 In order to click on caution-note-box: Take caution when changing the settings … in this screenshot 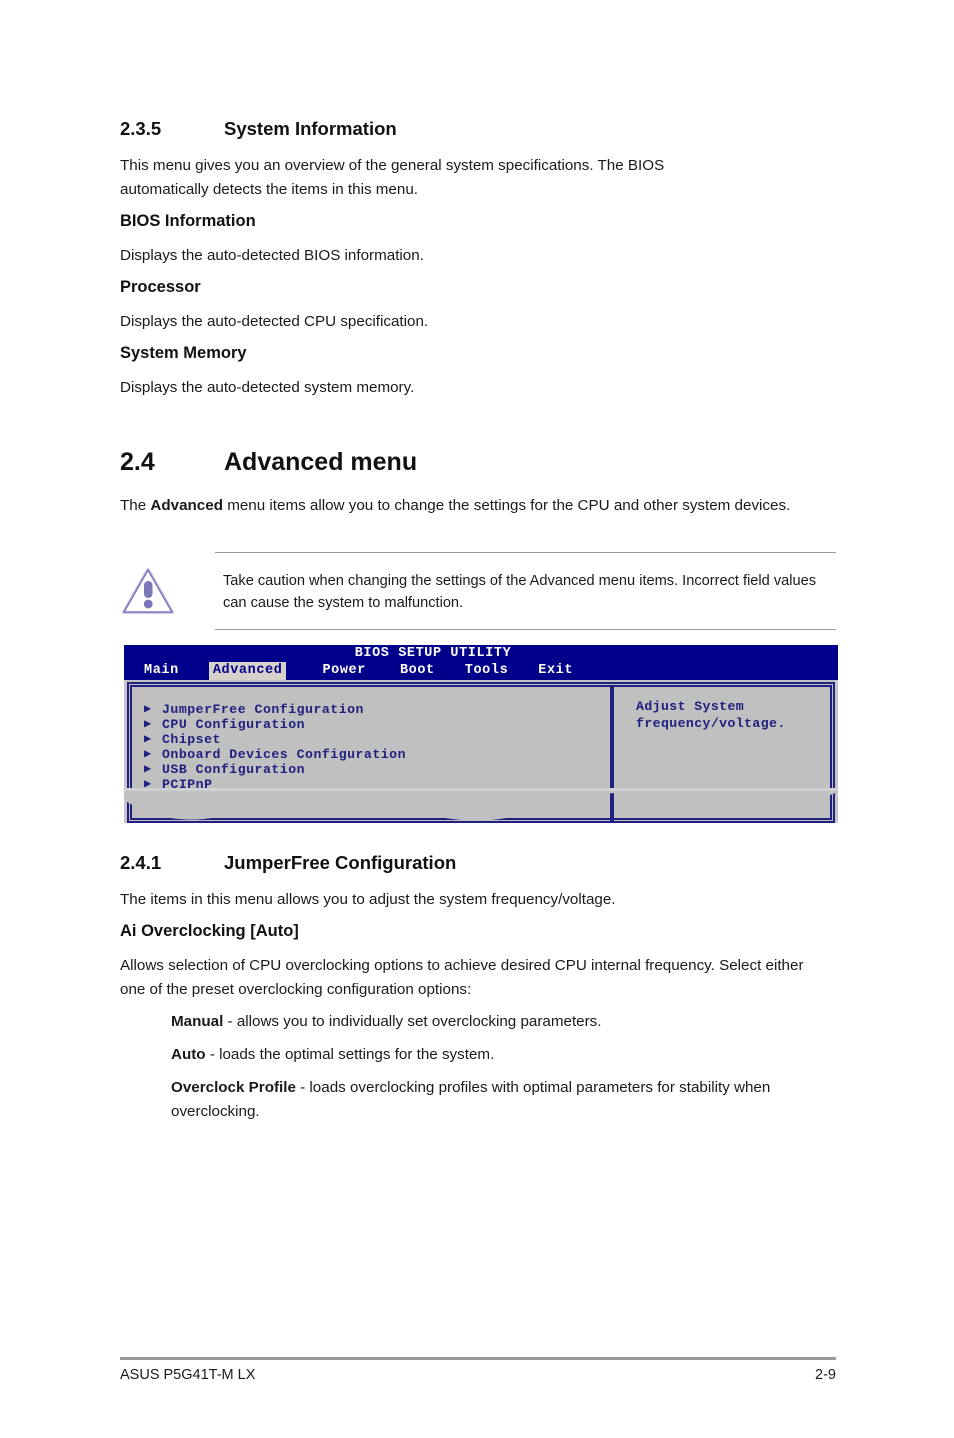, I will do `click(478, 591)`.